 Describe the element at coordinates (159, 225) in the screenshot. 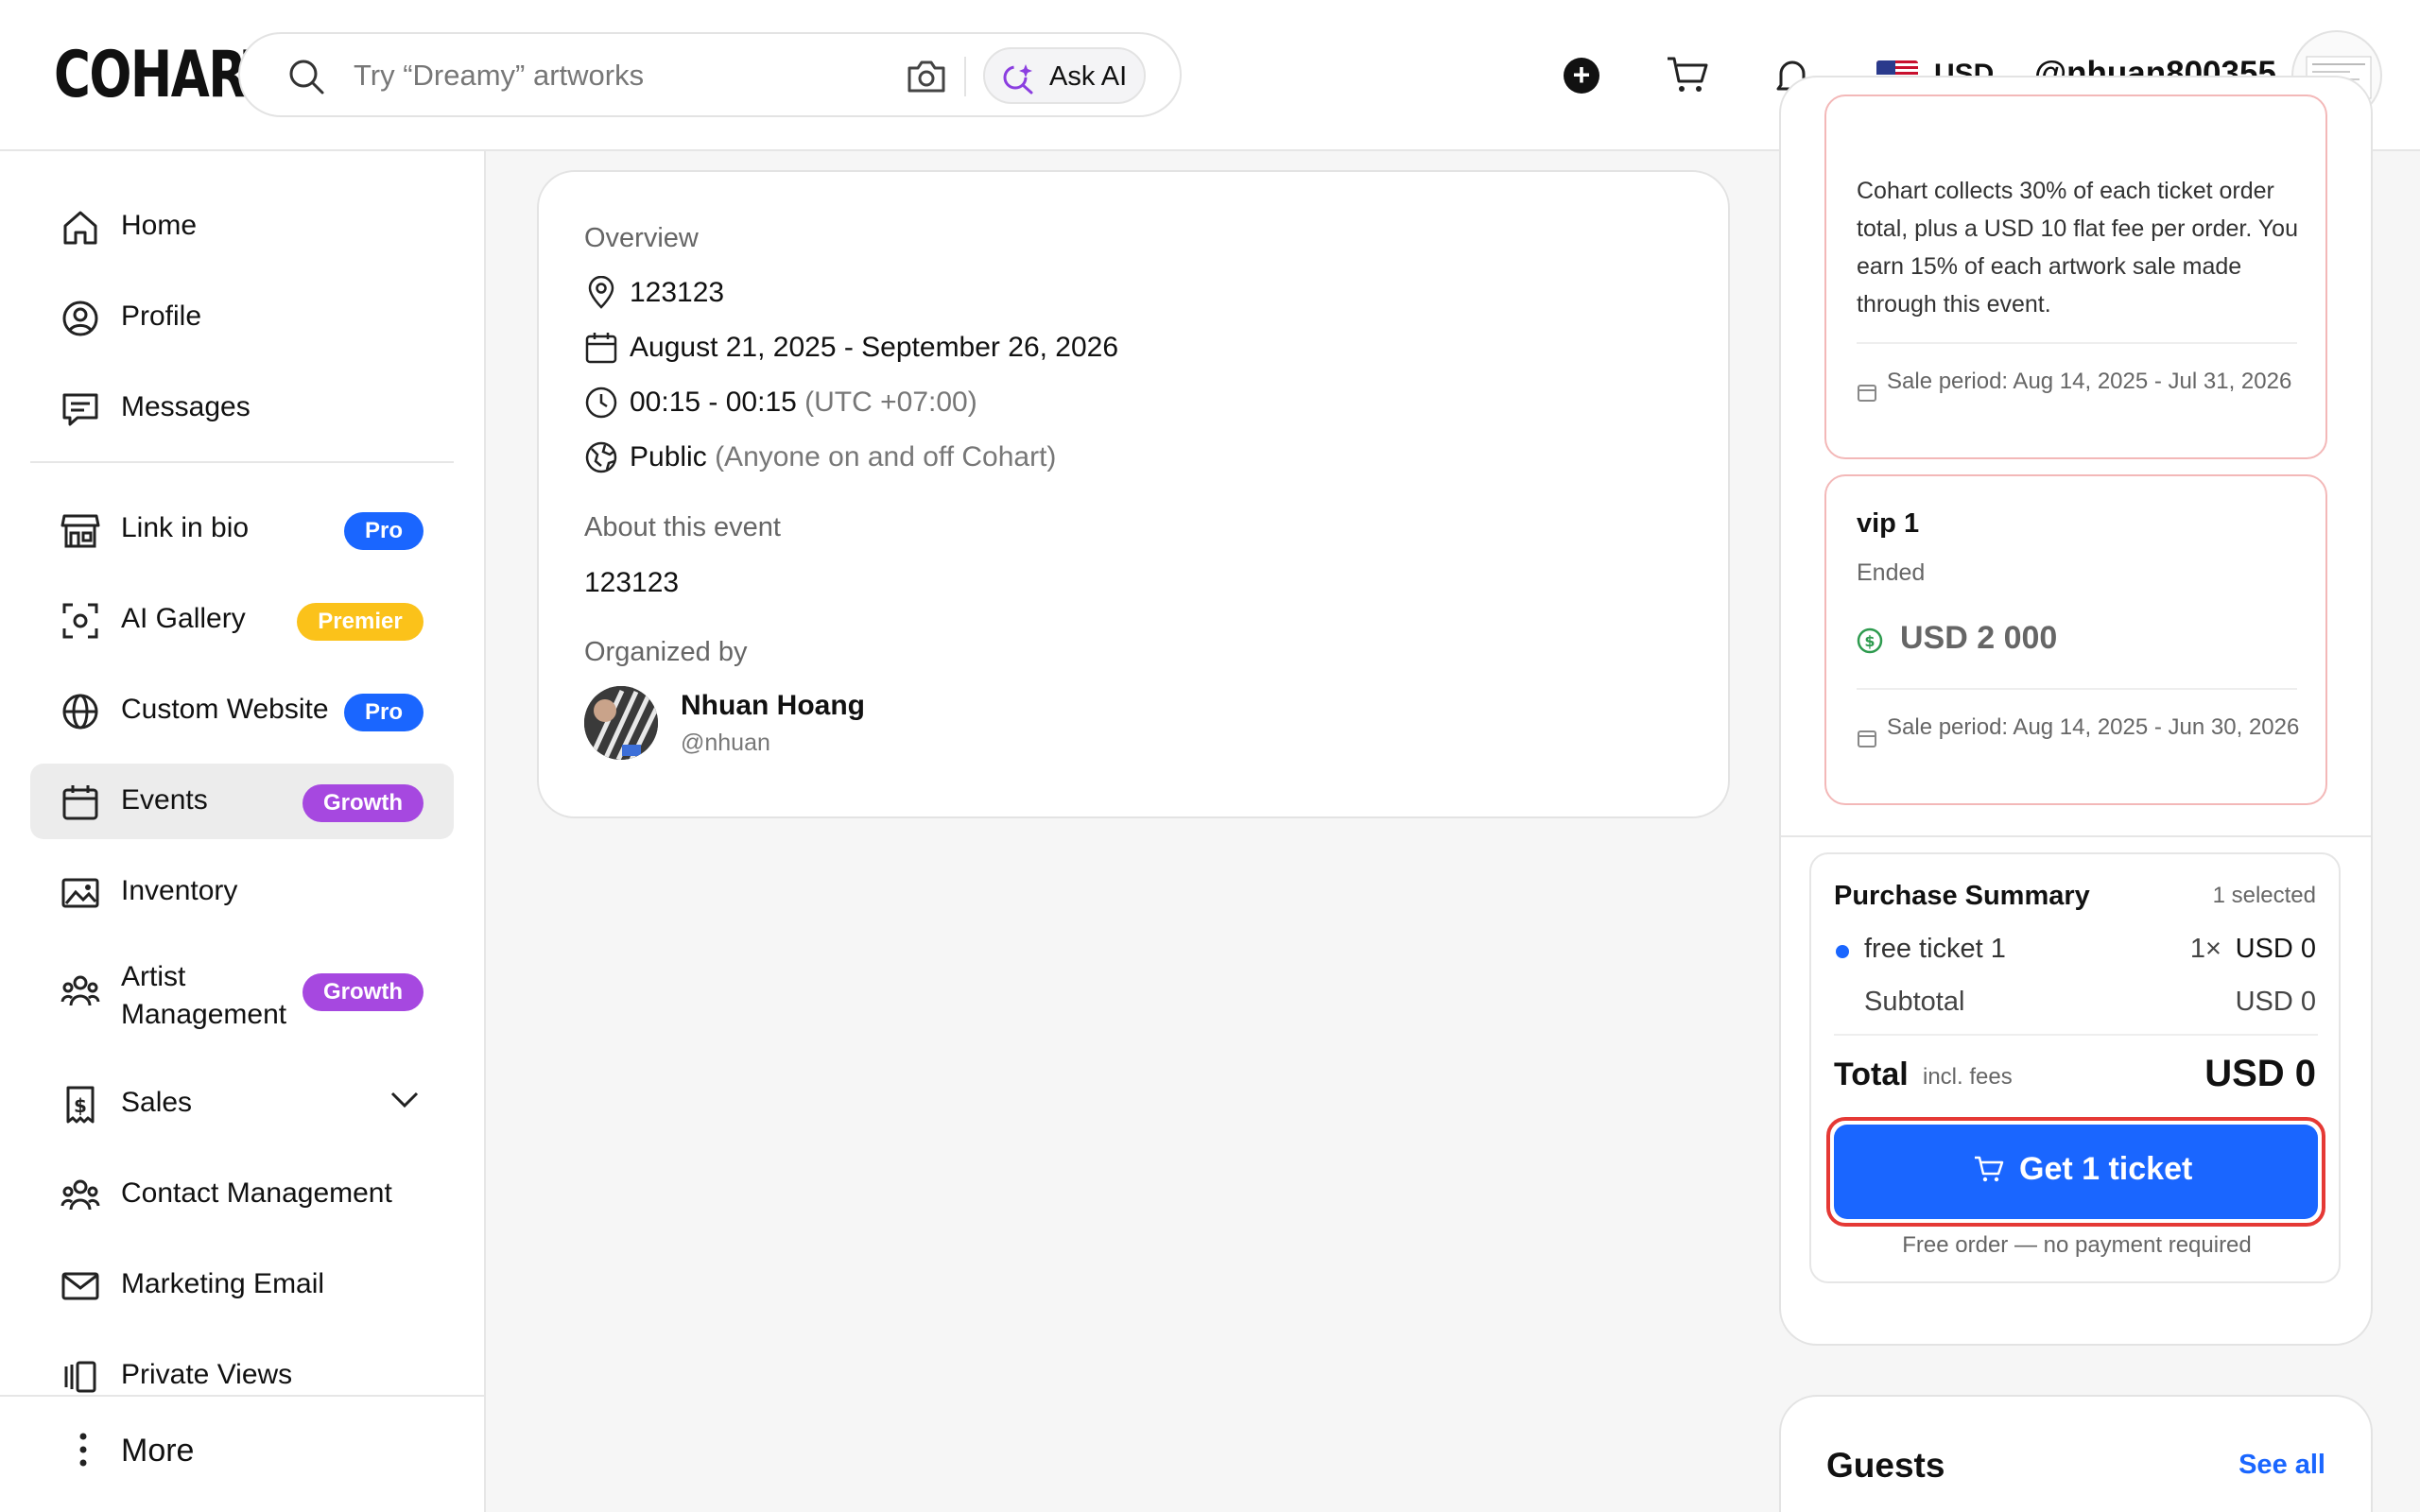

I see `sidebar-item-label: Home` at that location.